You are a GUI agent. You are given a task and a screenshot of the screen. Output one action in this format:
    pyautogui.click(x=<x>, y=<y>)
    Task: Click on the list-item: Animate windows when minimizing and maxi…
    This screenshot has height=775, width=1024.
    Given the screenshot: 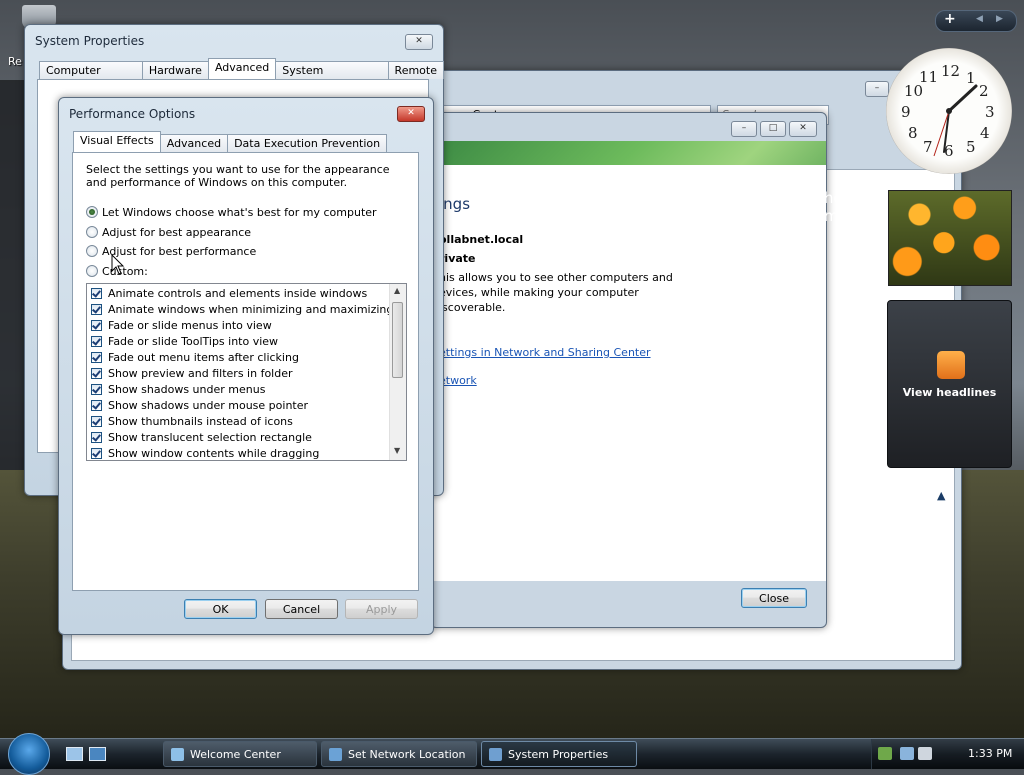 What is the action you would take?
    pyautogui.click(x=242, y=309)
    